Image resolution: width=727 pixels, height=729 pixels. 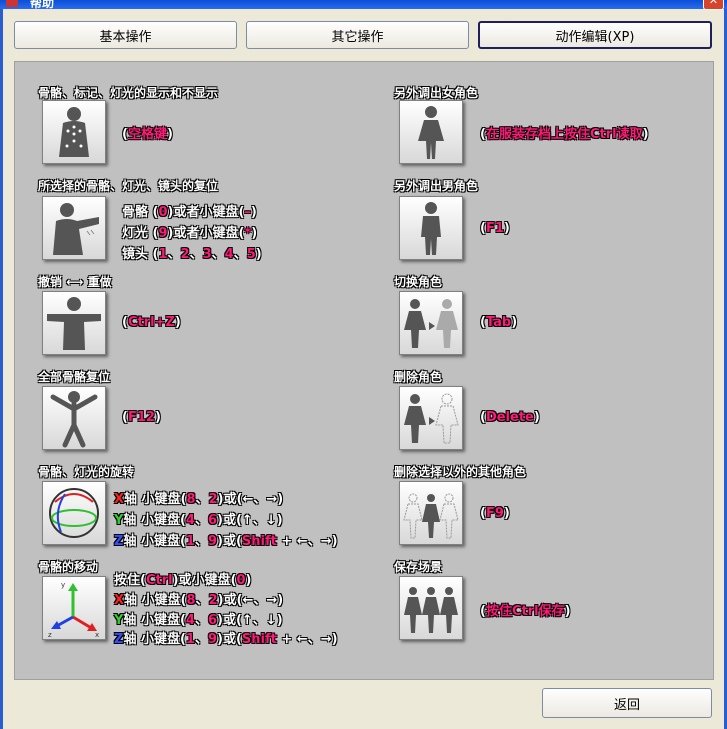 I want to click on section-title-load-male: 另外调出男角色, so click(x=436, y=186).